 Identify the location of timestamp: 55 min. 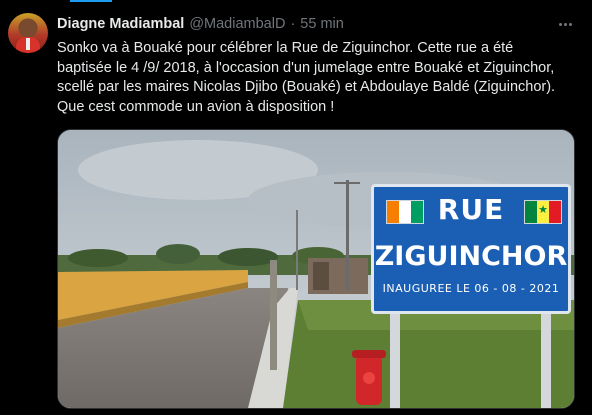
(322, 24).